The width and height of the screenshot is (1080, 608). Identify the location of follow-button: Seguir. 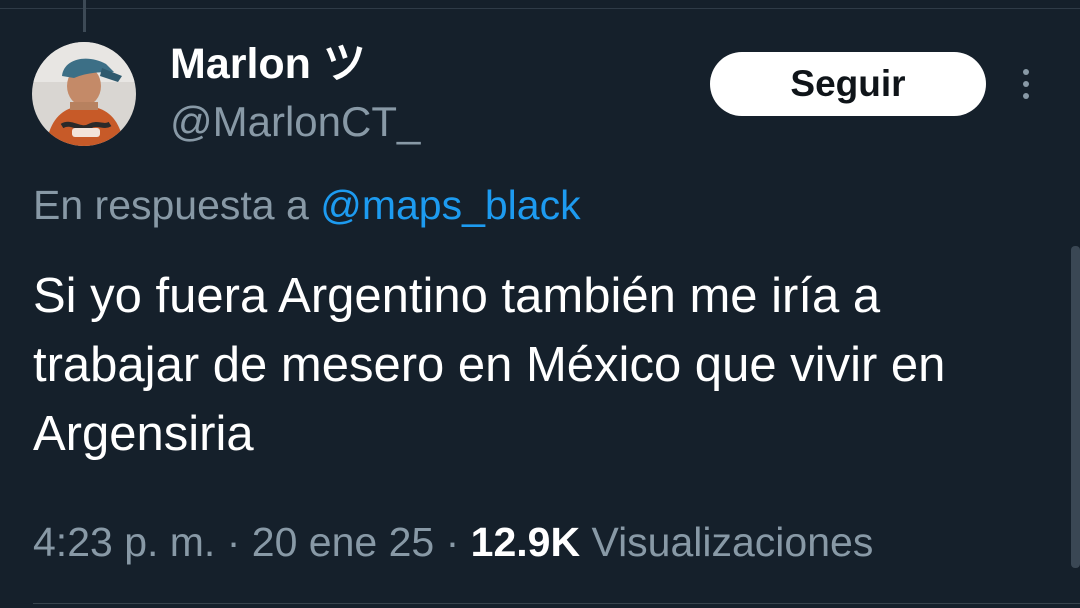
(848, 84).